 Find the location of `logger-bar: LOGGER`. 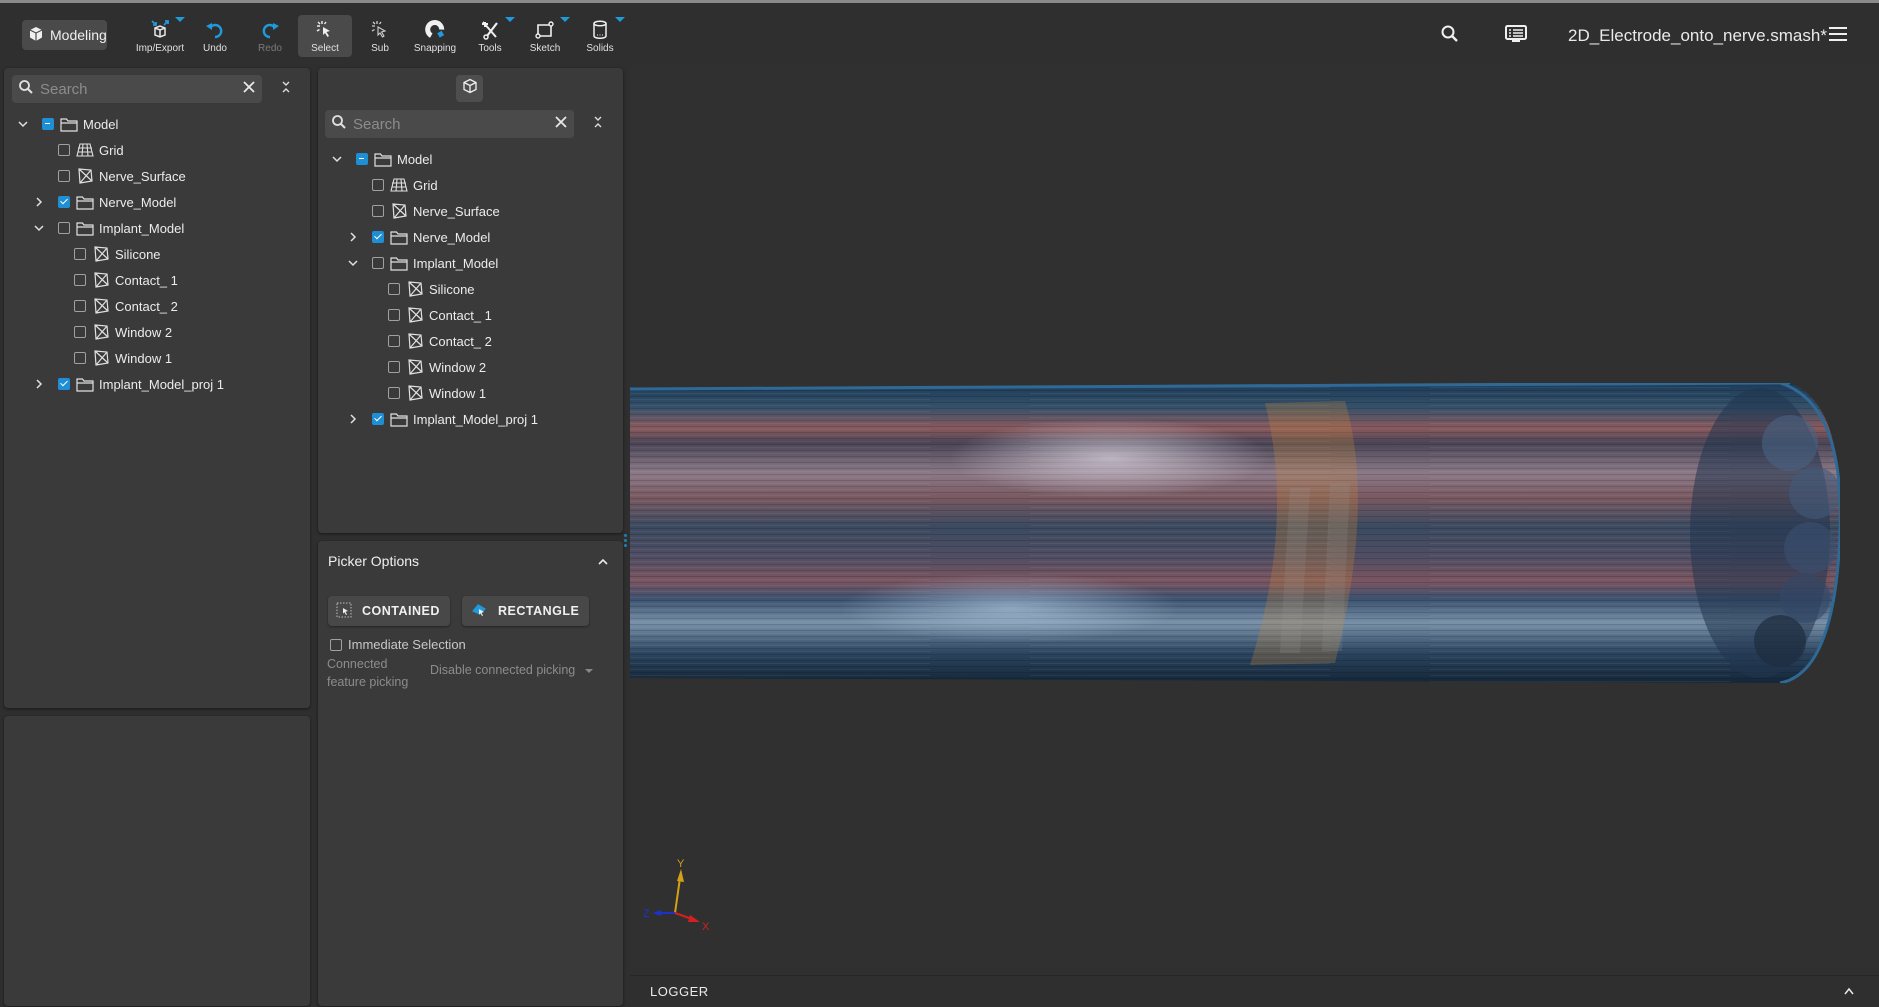

logger-bar: LOGGER is located at coordinates (1254, 991).